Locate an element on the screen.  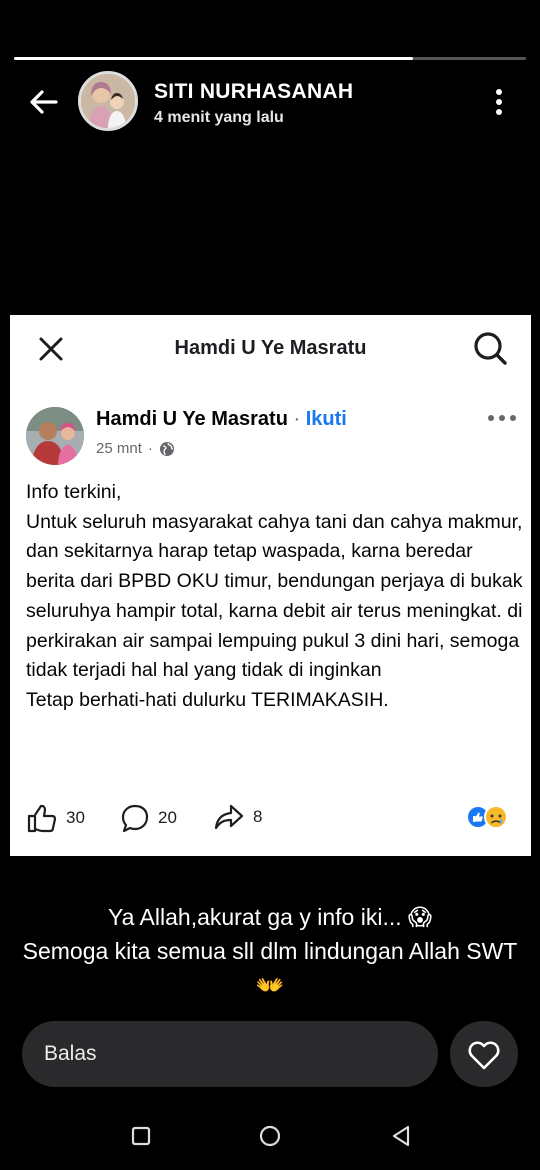
comment-icon is located at coordinates (135, 818).